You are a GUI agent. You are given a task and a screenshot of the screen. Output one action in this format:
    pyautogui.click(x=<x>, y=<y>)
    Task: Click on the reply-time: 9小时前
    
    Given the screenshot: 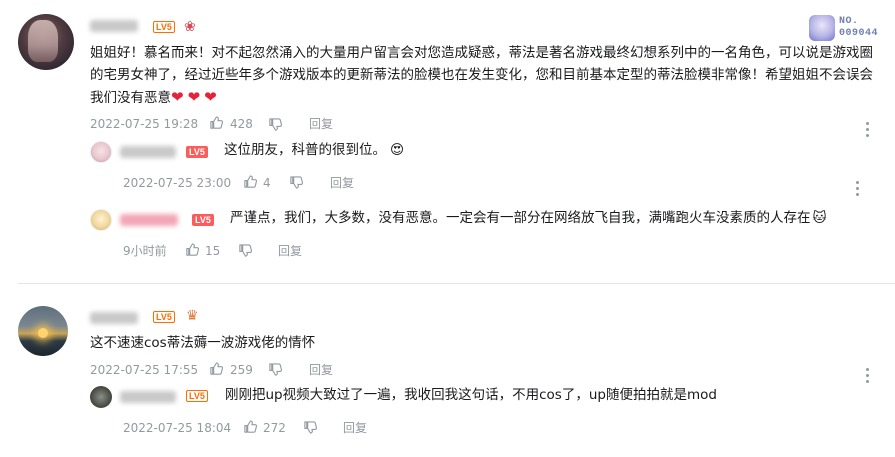 What is the action you would take?
    pyautogui.click(x=145, y=251)
    